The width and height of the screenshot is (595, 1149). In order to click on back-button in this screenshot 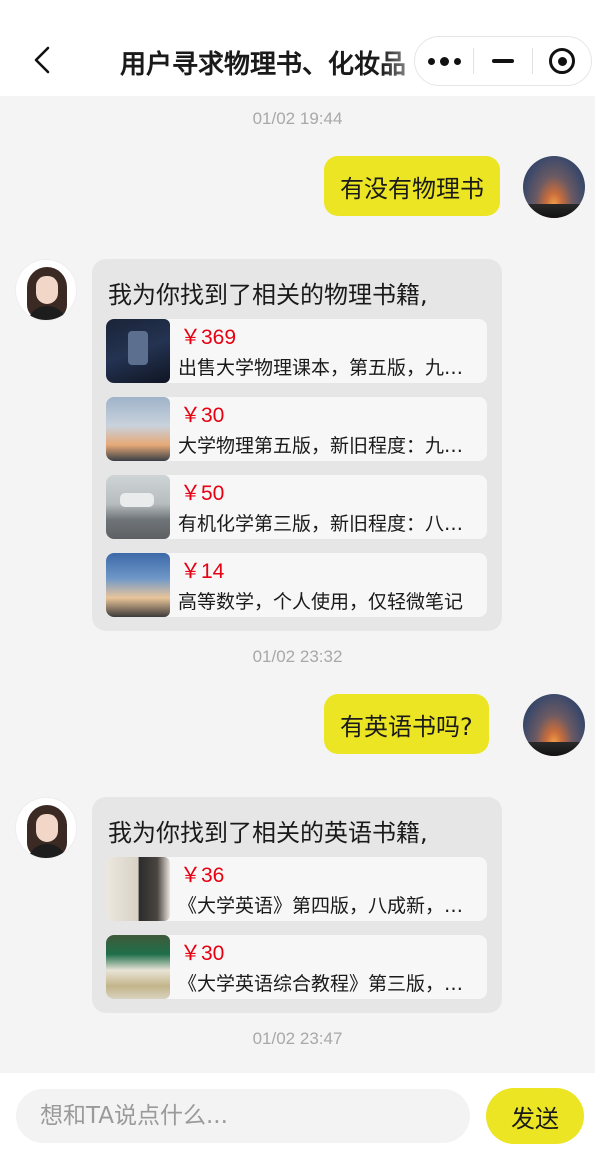, I will do `click(42, 60)`.